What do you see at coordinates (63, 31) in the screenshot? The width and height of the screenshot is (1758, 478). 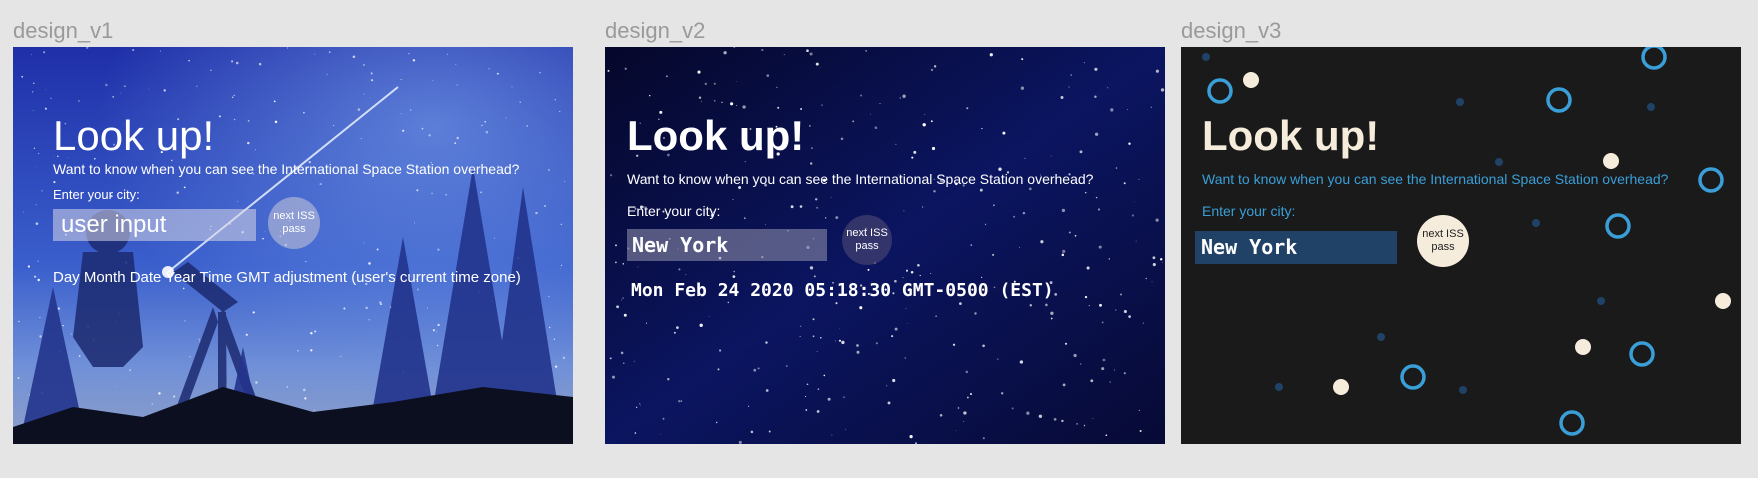 I see `frame-label-v1: design_v1` at bounding box center [63, 31].